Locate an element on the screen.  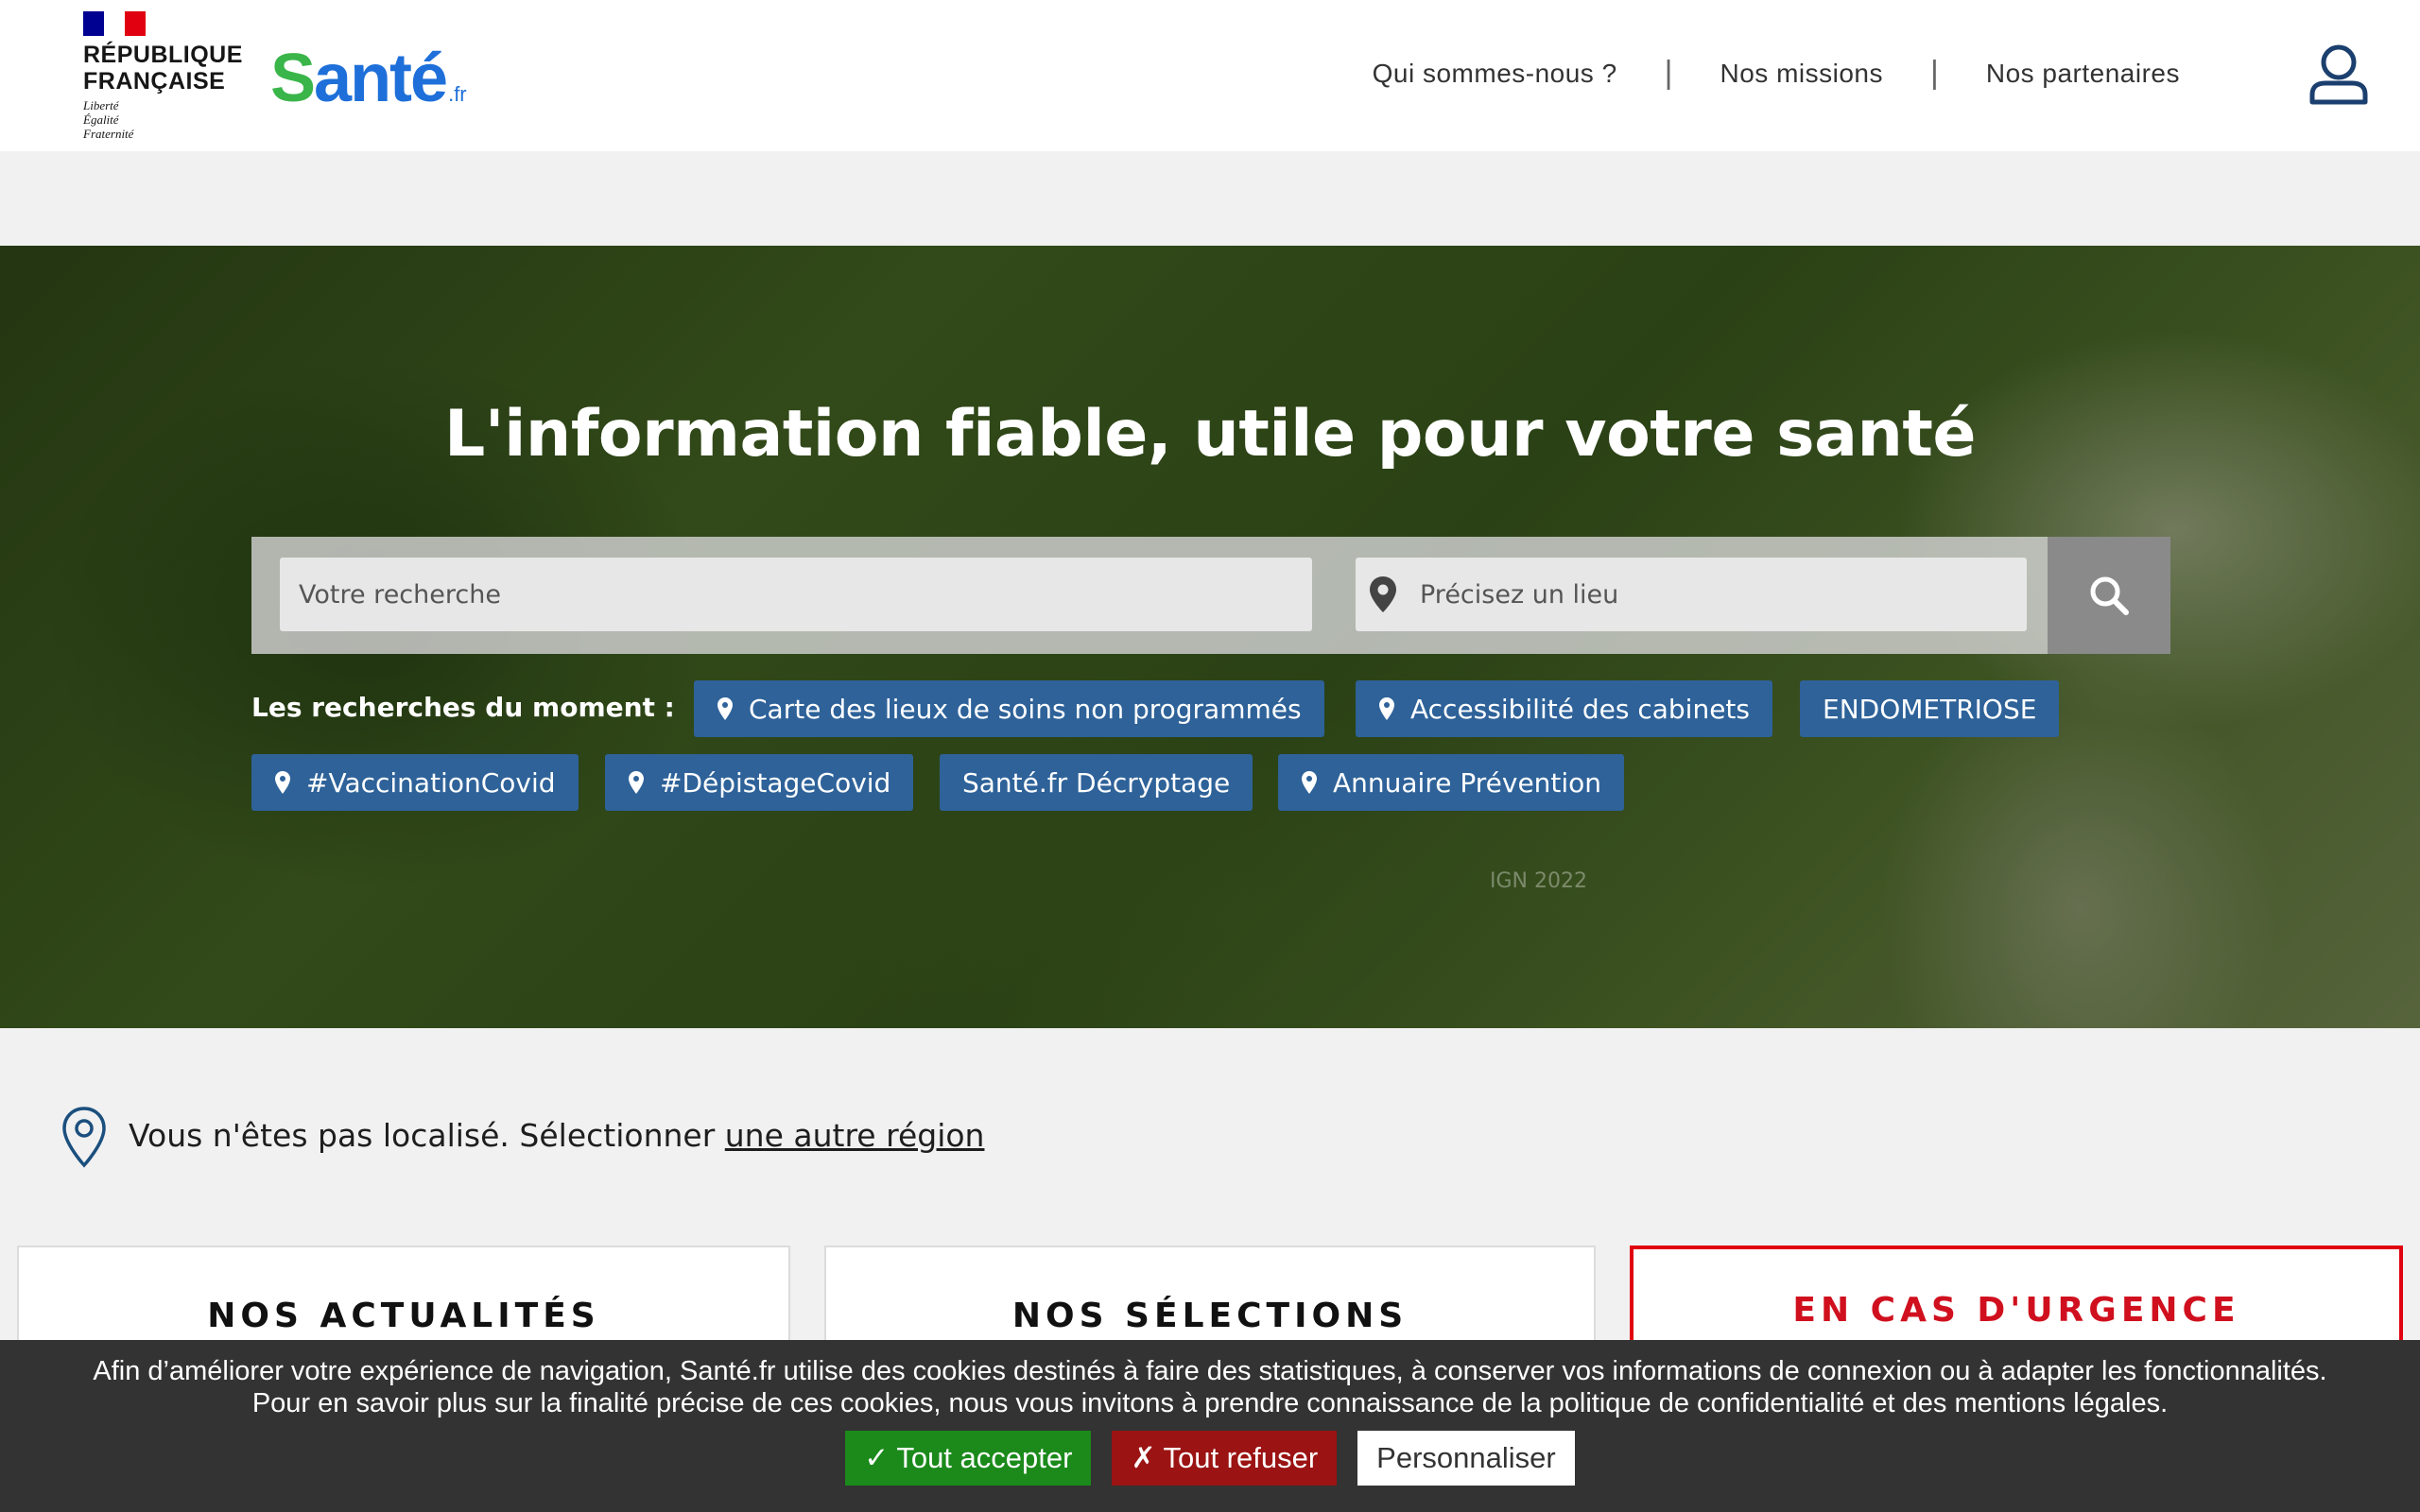
user-account-icon is located at coordinates (2338, 74).